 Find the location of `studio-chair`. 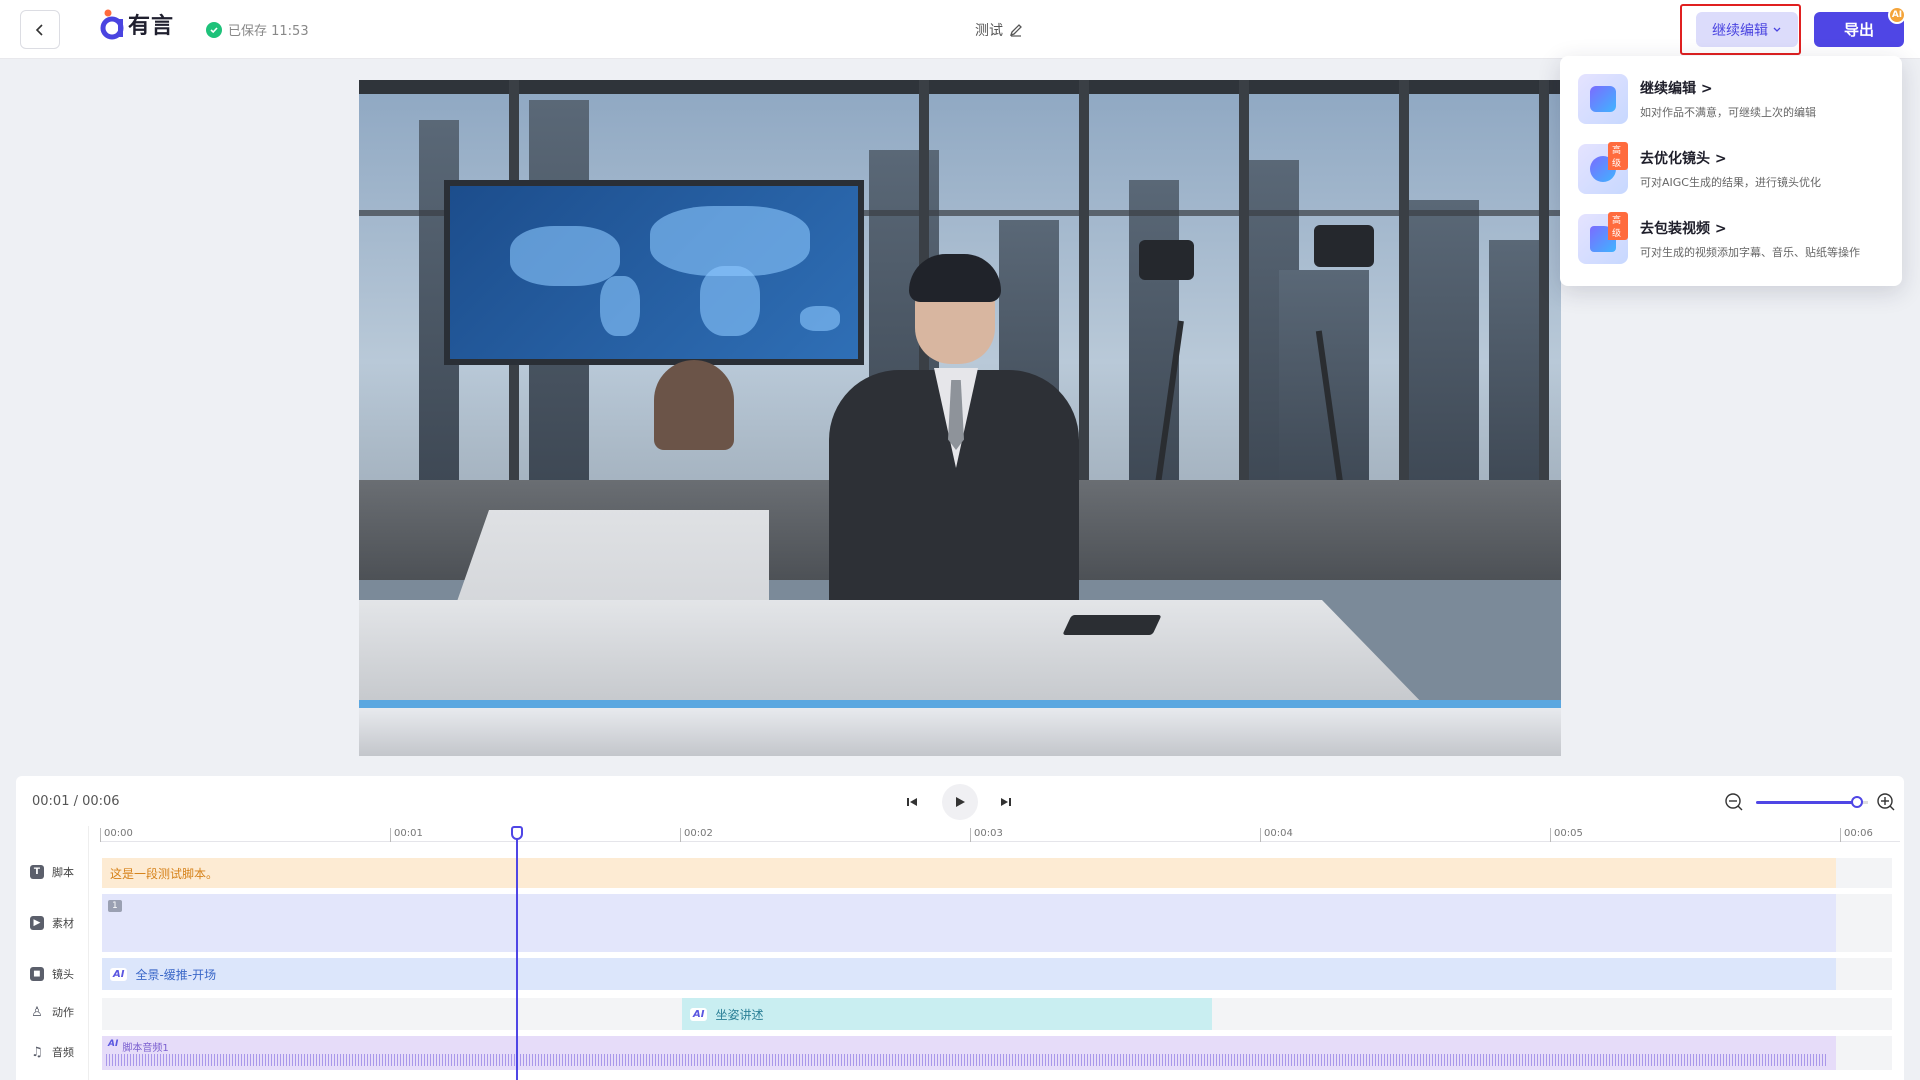

studio-chair is located at coordinates (694, 405).